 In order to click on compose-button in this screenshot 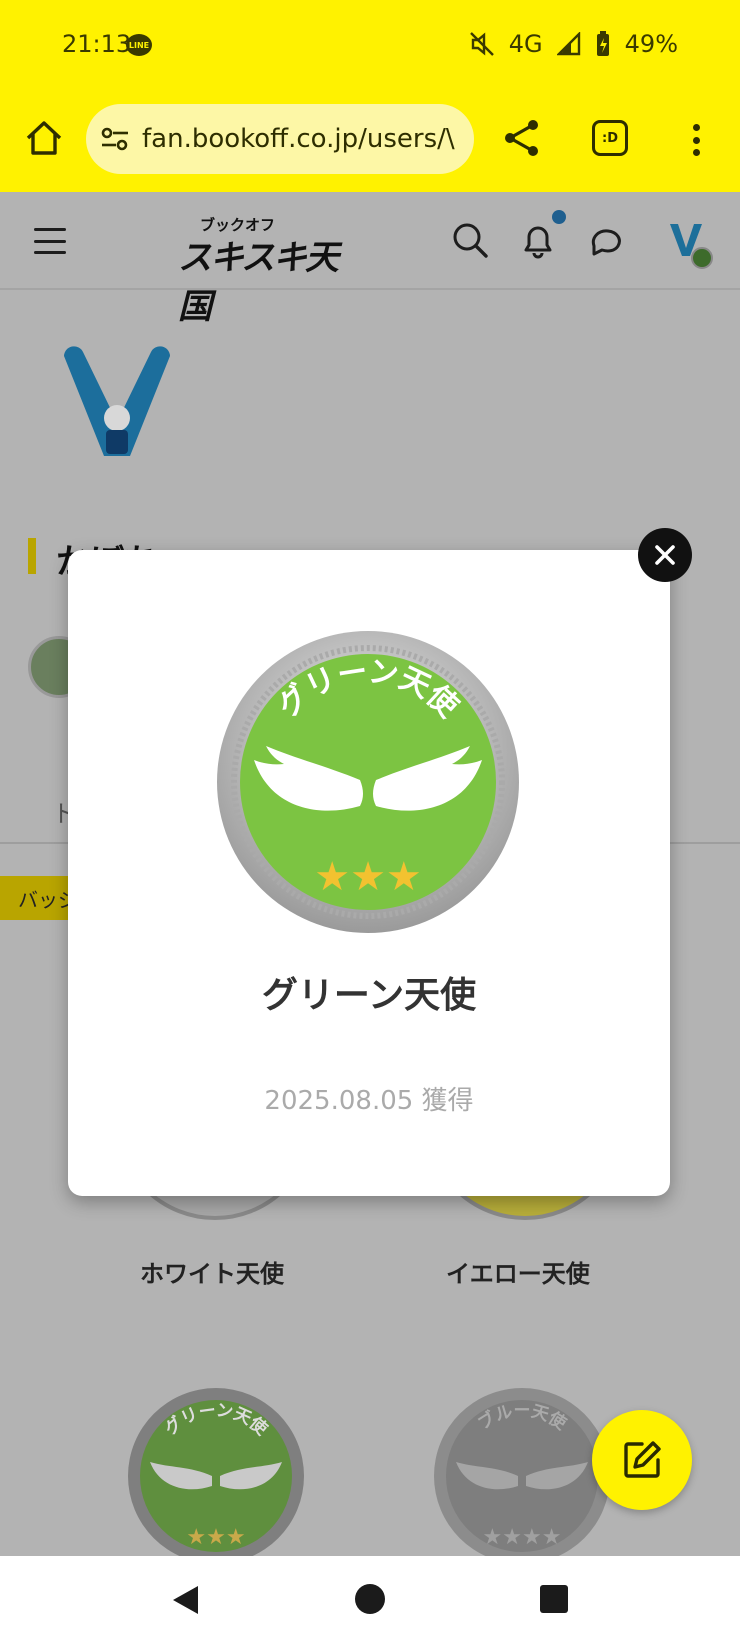, I will do `click(642, 1460)`.